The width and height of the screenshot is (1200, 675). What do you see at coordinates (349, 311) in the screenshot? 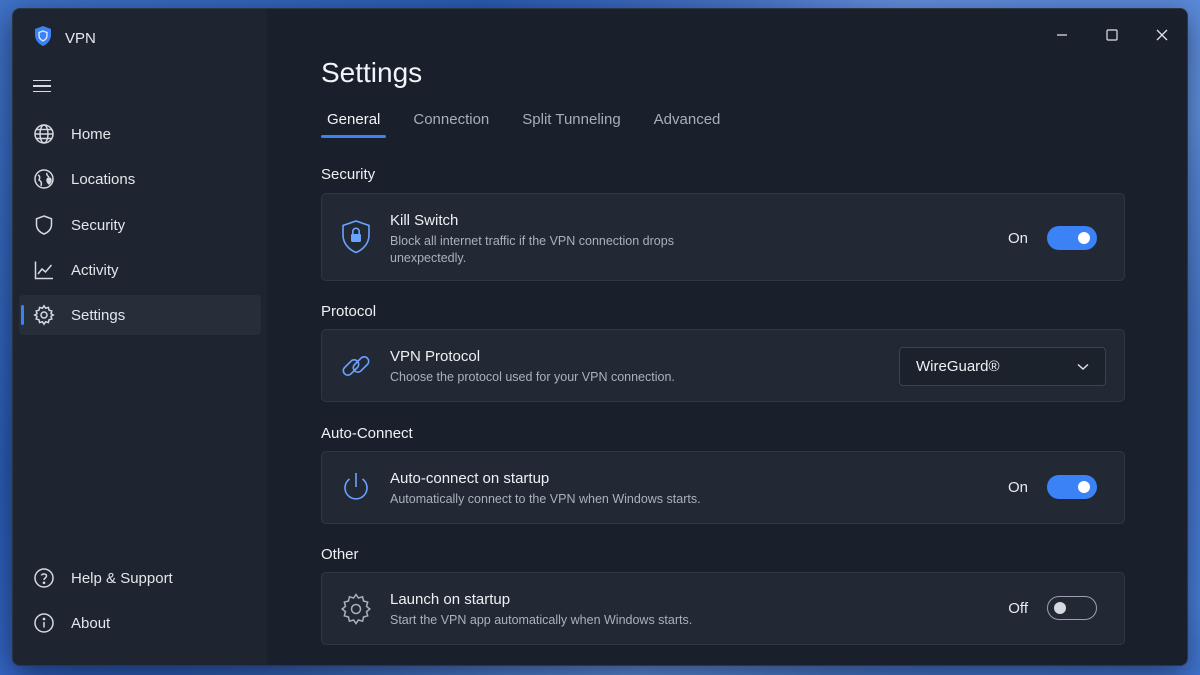
I see `section-label-protocol: Protocol` at bounding box center [349, 311].